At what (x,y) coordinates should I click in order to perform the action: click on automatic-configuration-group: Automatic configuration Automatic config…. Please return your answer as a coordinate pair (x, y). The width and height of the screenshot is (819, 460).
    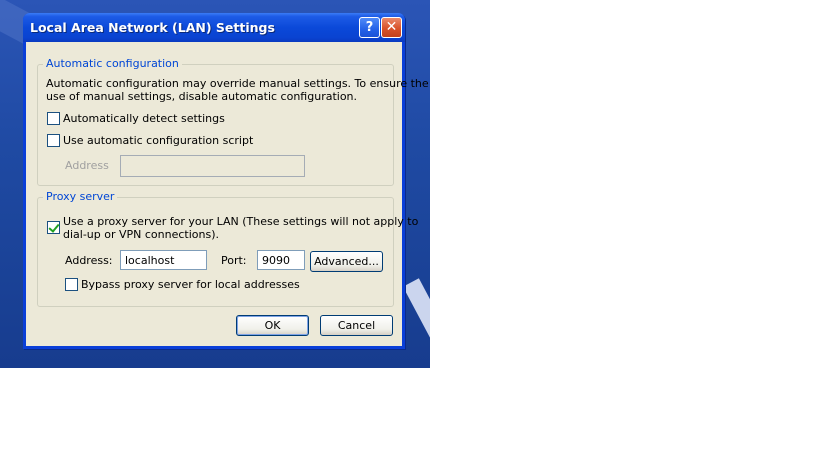
    Looking at the image, I should click on (233, 121).